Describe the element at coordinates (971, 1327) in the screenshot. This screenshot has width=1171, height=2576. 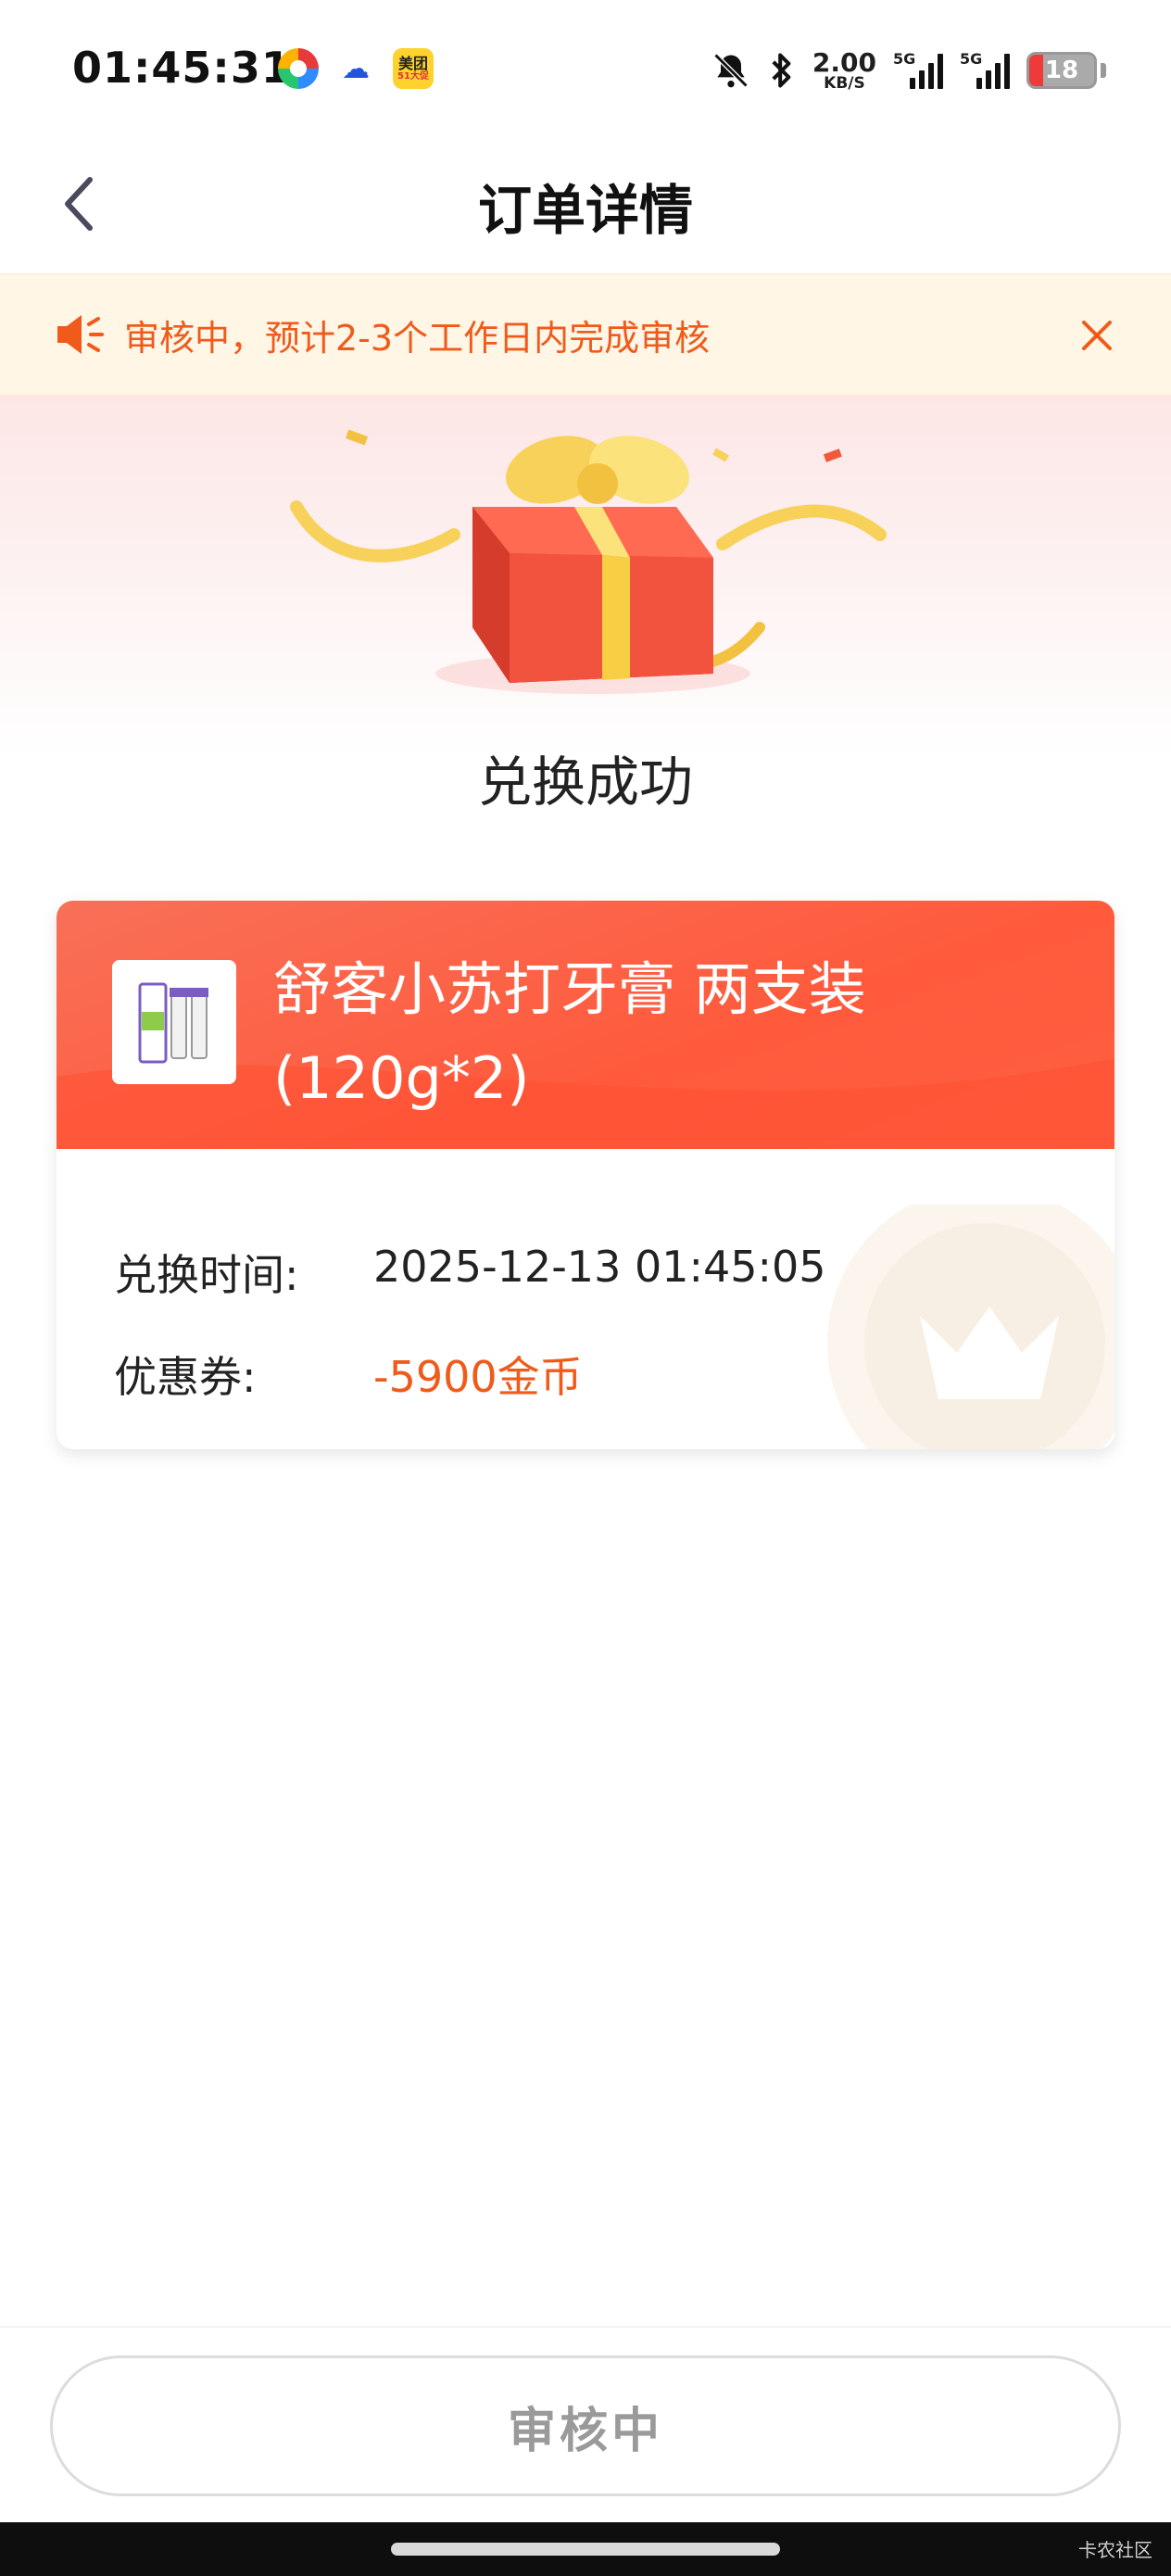
I see `crown-watermark-icon` at that location.